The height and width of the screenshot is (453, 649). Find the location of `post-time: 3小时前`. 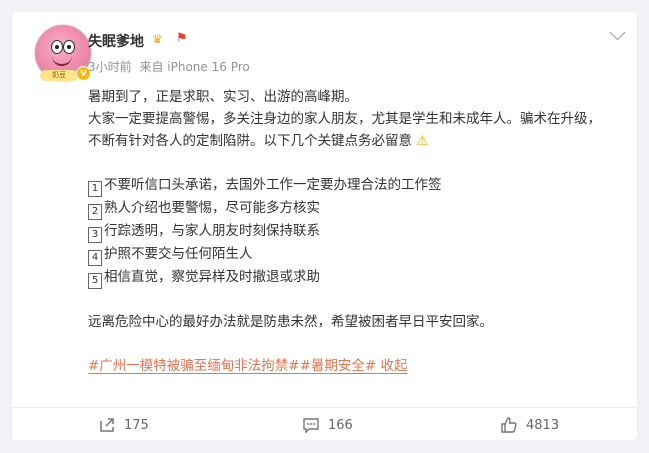

post-time: 3小时前 is located at coordinates (110, 67).